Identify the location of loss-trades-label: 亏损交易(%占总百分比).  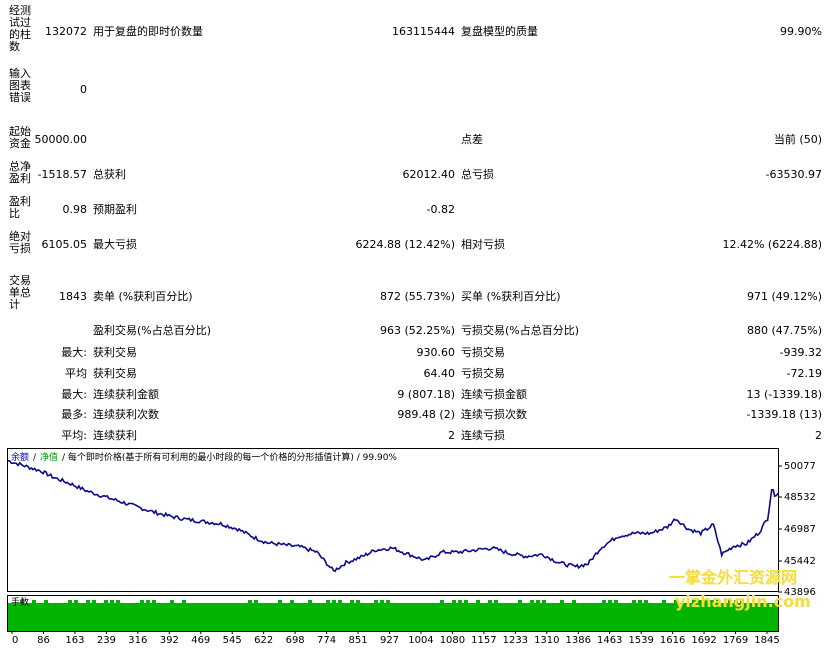
(520, 330).